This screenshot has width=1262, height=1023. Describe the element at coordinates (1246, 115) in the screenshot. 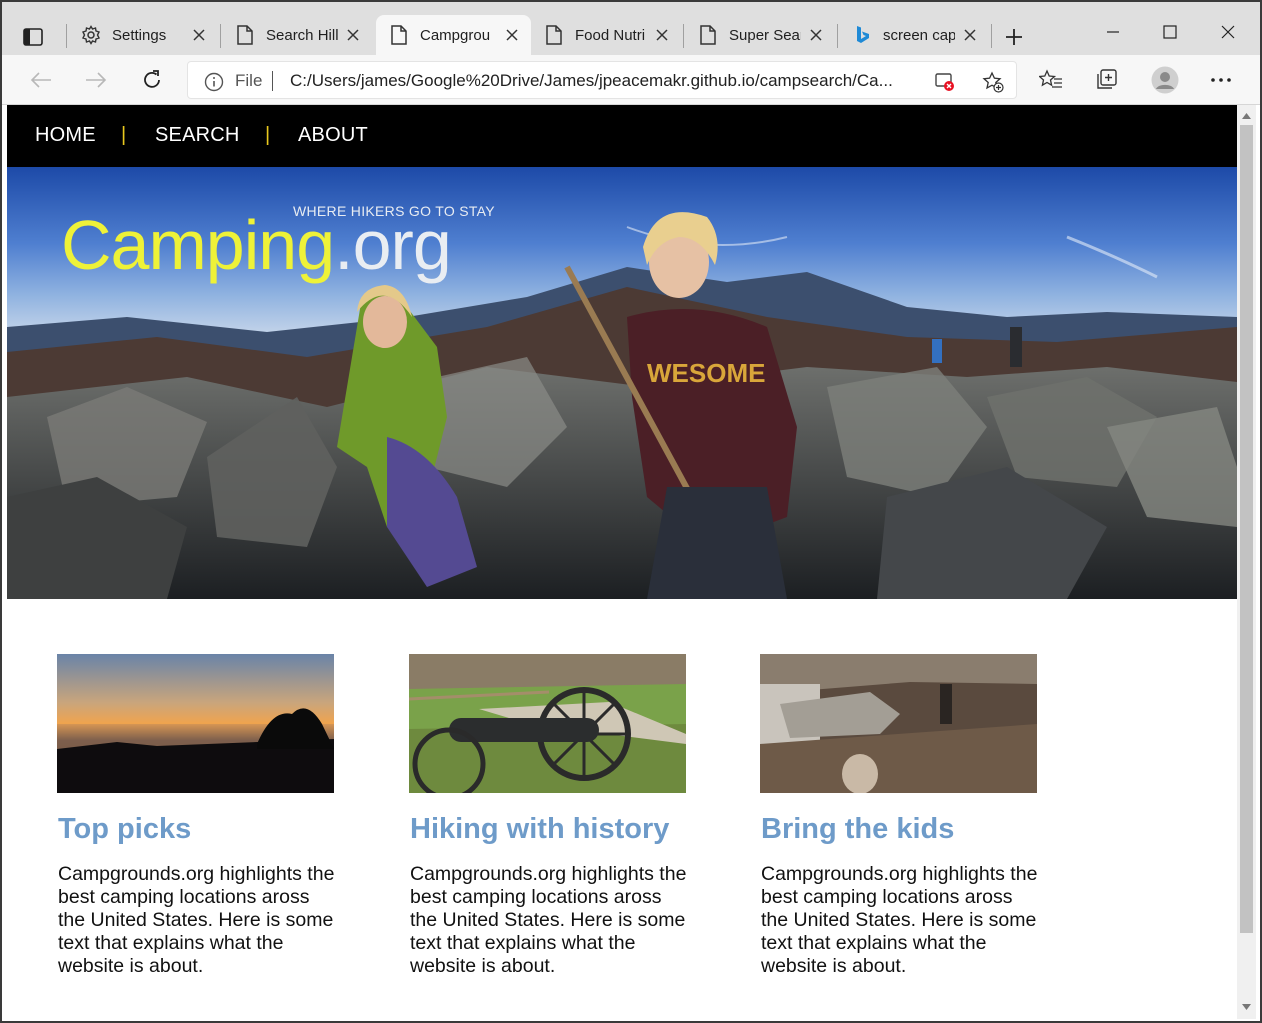

I see `scroll-up-arrow-icon` at that location.